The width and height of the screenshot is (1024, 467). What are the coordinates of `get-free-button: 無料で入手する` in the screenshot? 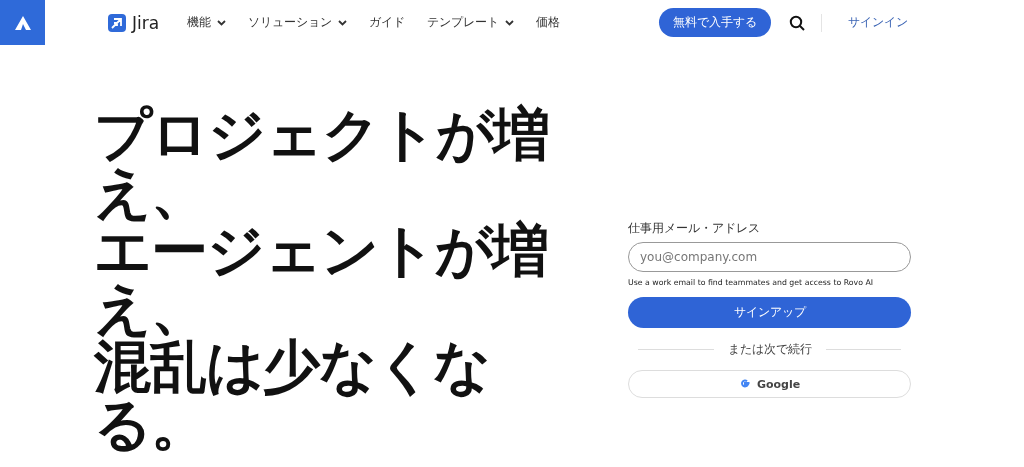 It's located at (715, 22).